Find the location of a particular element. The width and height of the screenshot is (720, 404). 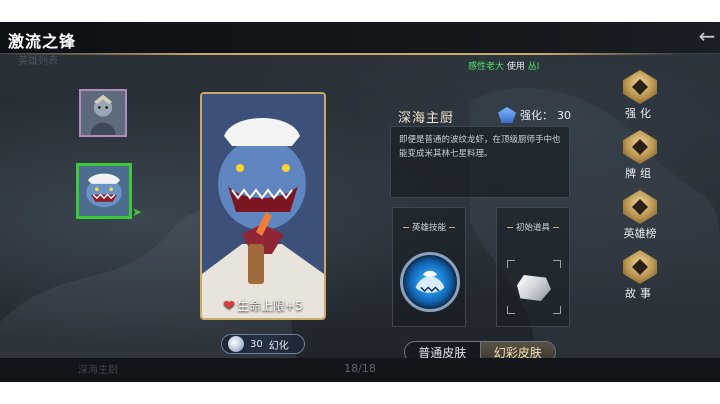

side-nav-leaderboard-label: 英雄榜 is located at coordinates (640, 233).